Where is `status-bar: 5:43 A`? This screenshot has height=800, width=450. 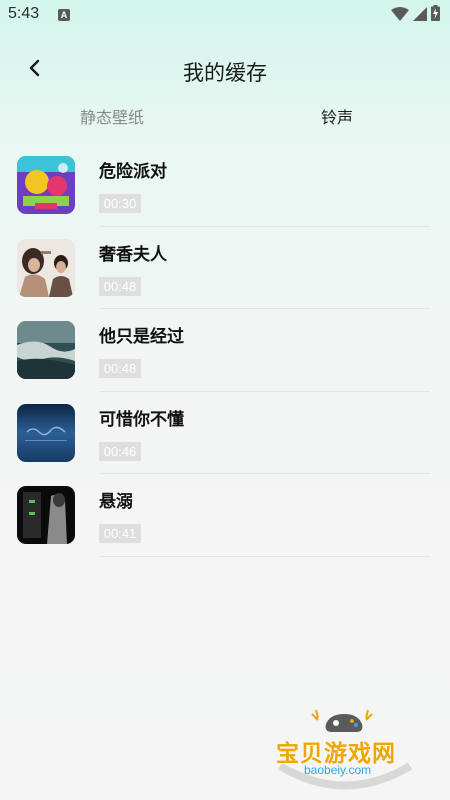
status-bar: 5:43 A is located at coordinates (225, 15).